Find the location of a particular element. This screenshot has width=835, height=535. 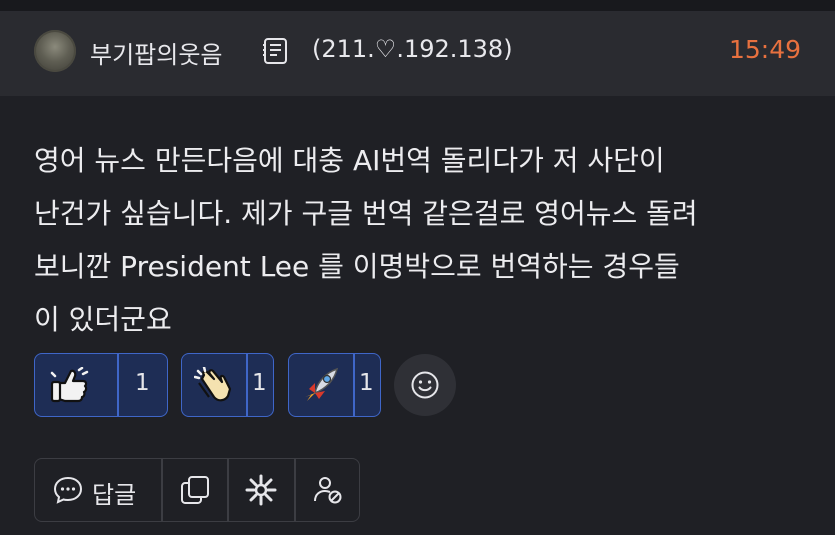

ip-address: (211.♡.192.138) is located at coordinates (412, 49).